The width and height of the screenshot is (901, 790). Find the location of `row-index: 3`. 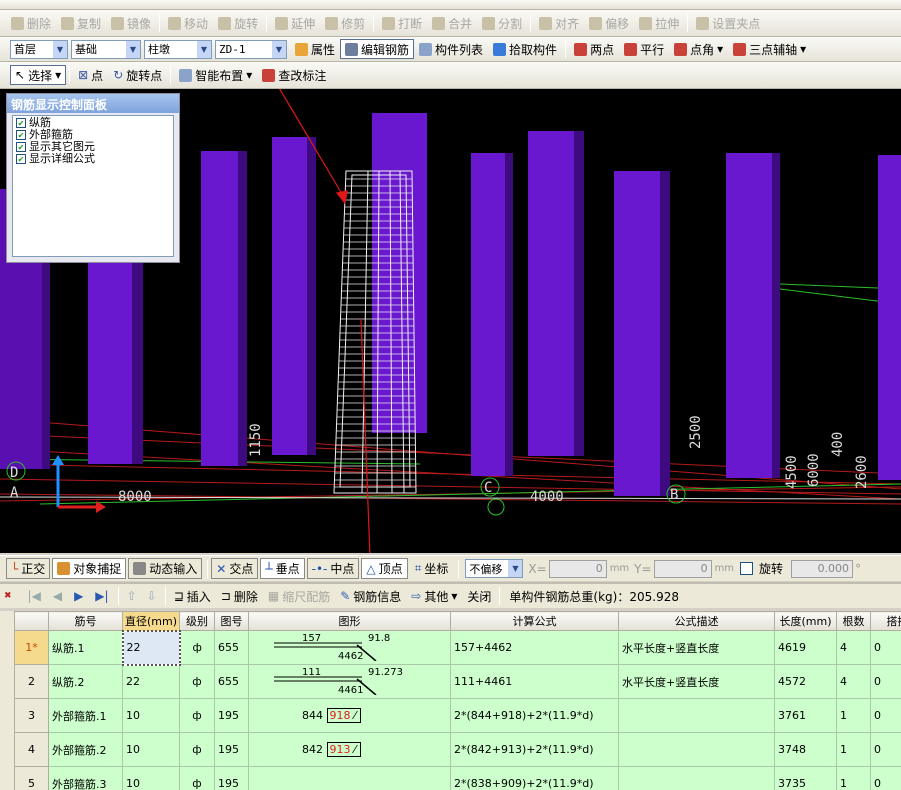

row-index: 3 is located at coordinates (31, 715).